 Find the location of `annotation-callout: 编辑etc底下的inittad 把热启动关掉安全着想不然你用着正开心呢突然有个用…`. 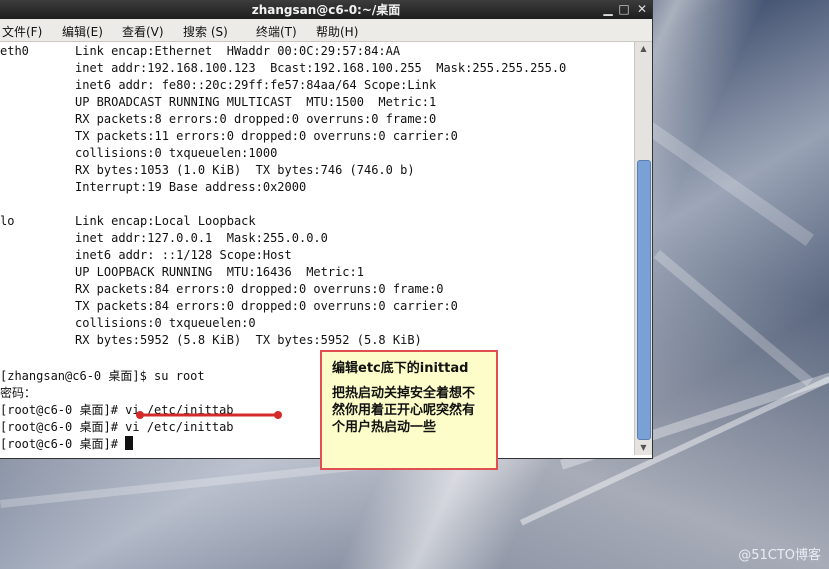

annotation-callout: 编辑etc底下的inittad 把热启动关掉安全着想不然你用着正开心呢突然有个用… is located at coordinates (409, 410).